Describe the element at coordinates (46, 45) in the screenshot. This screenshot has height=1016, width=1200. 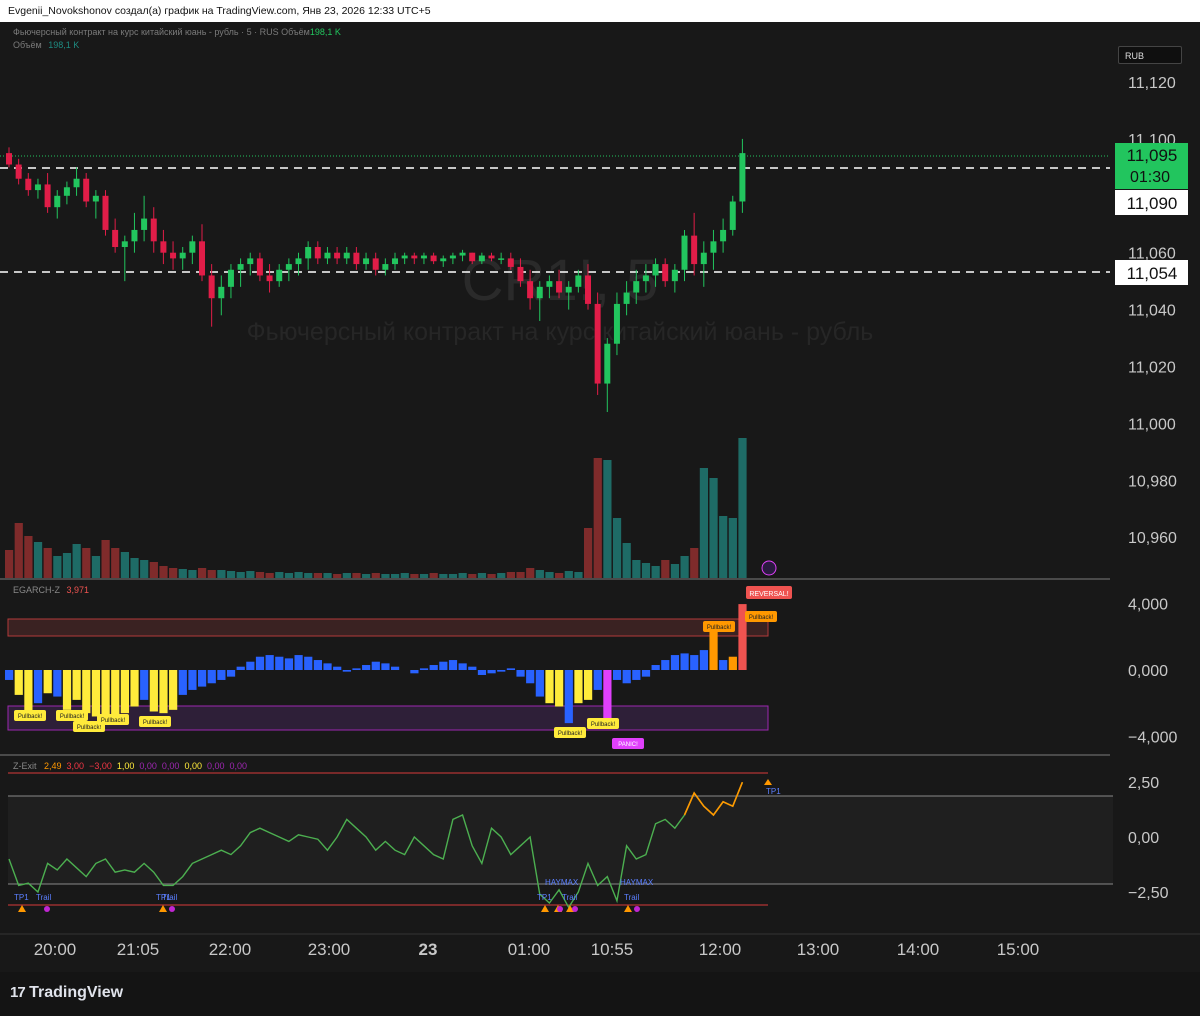
I see `volume-legend: Объём 198,1 K` at that location.